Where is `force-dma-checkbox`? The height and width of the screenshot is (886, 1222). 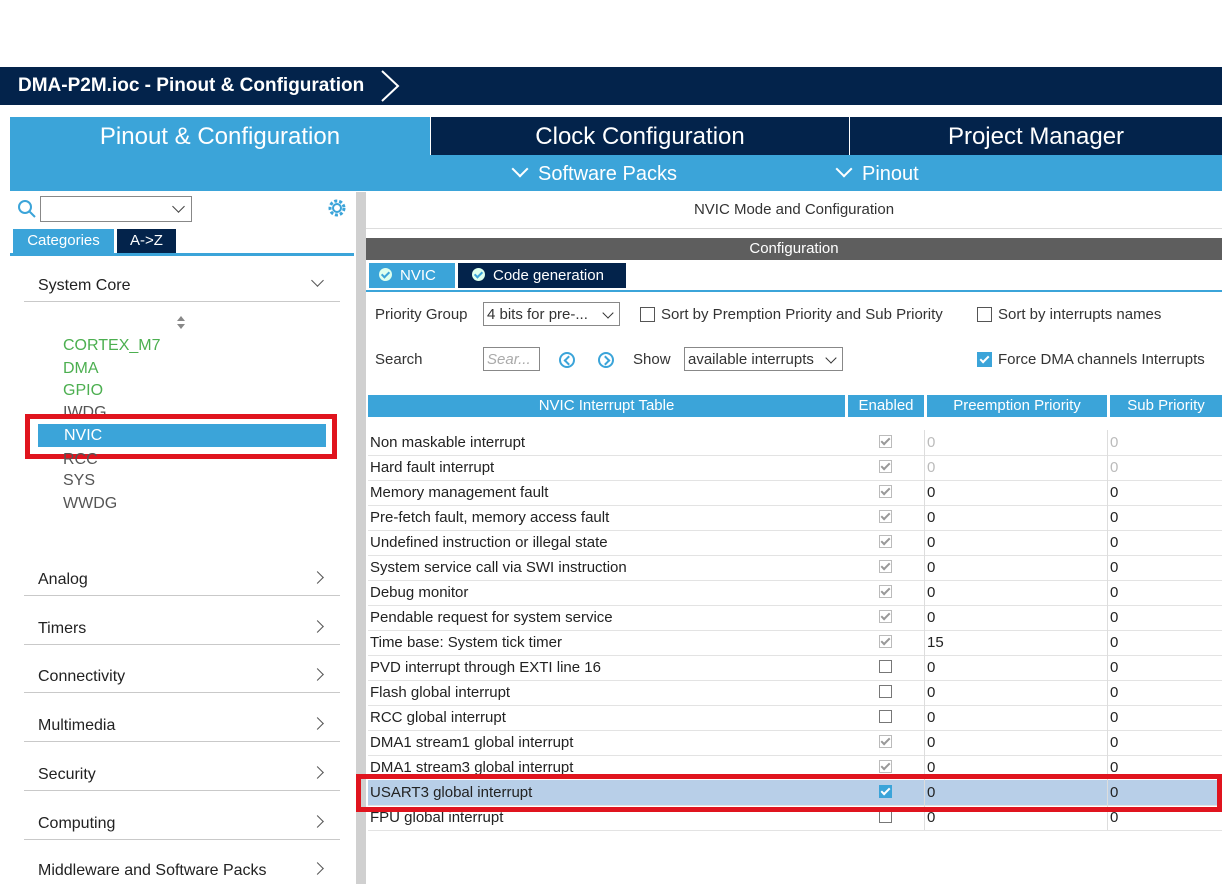 force-dma-checkbox is located at coordinates (984, 359).